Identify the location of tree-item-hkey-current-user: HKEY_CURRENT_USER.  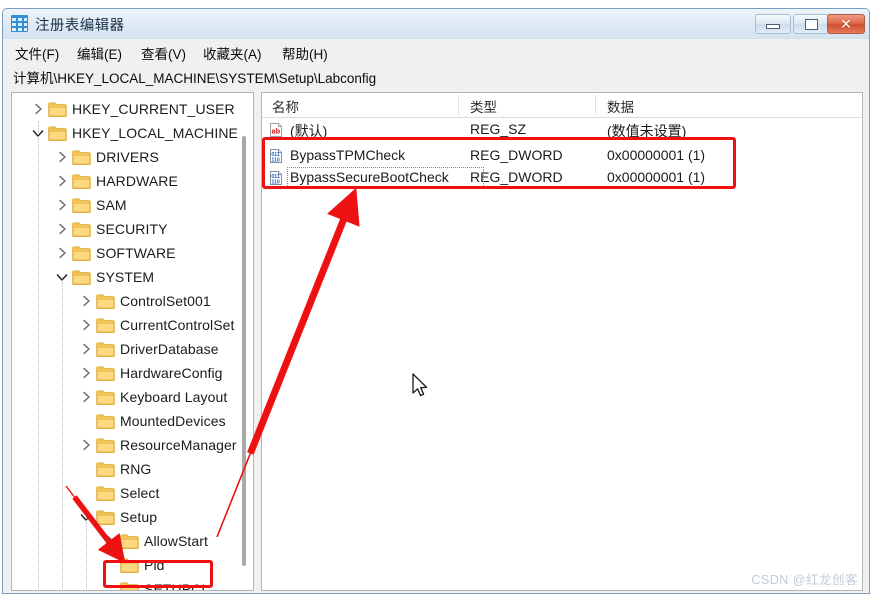
(123, 109).